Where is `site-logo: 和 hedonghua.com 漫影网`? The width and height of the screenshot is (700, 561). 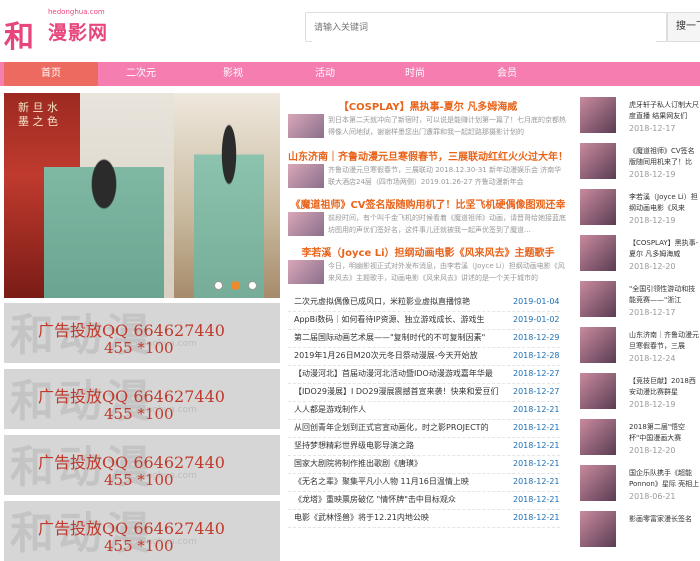 site-logo: 和 hedonghua.com 漫影网 is located at coordinates (60, 30).